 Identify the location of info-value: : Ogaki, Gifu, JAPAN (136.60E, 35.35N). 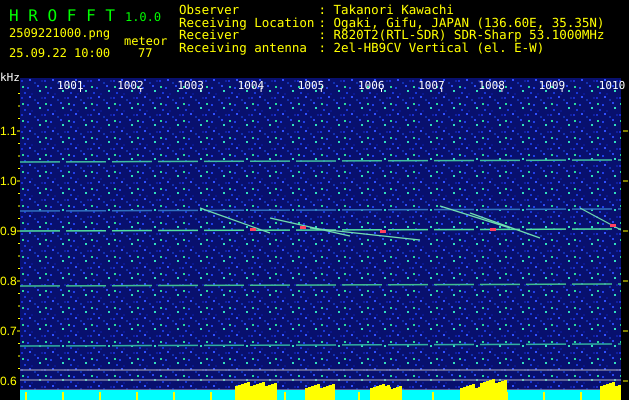
(461, 22).